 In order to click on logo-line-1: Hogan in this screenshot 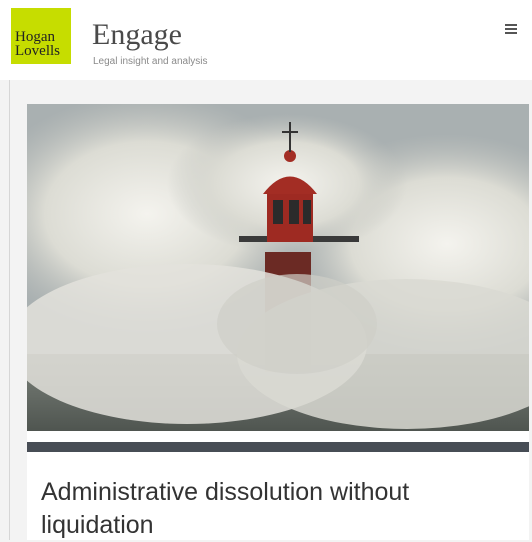, I will do `click(35, 37)`.